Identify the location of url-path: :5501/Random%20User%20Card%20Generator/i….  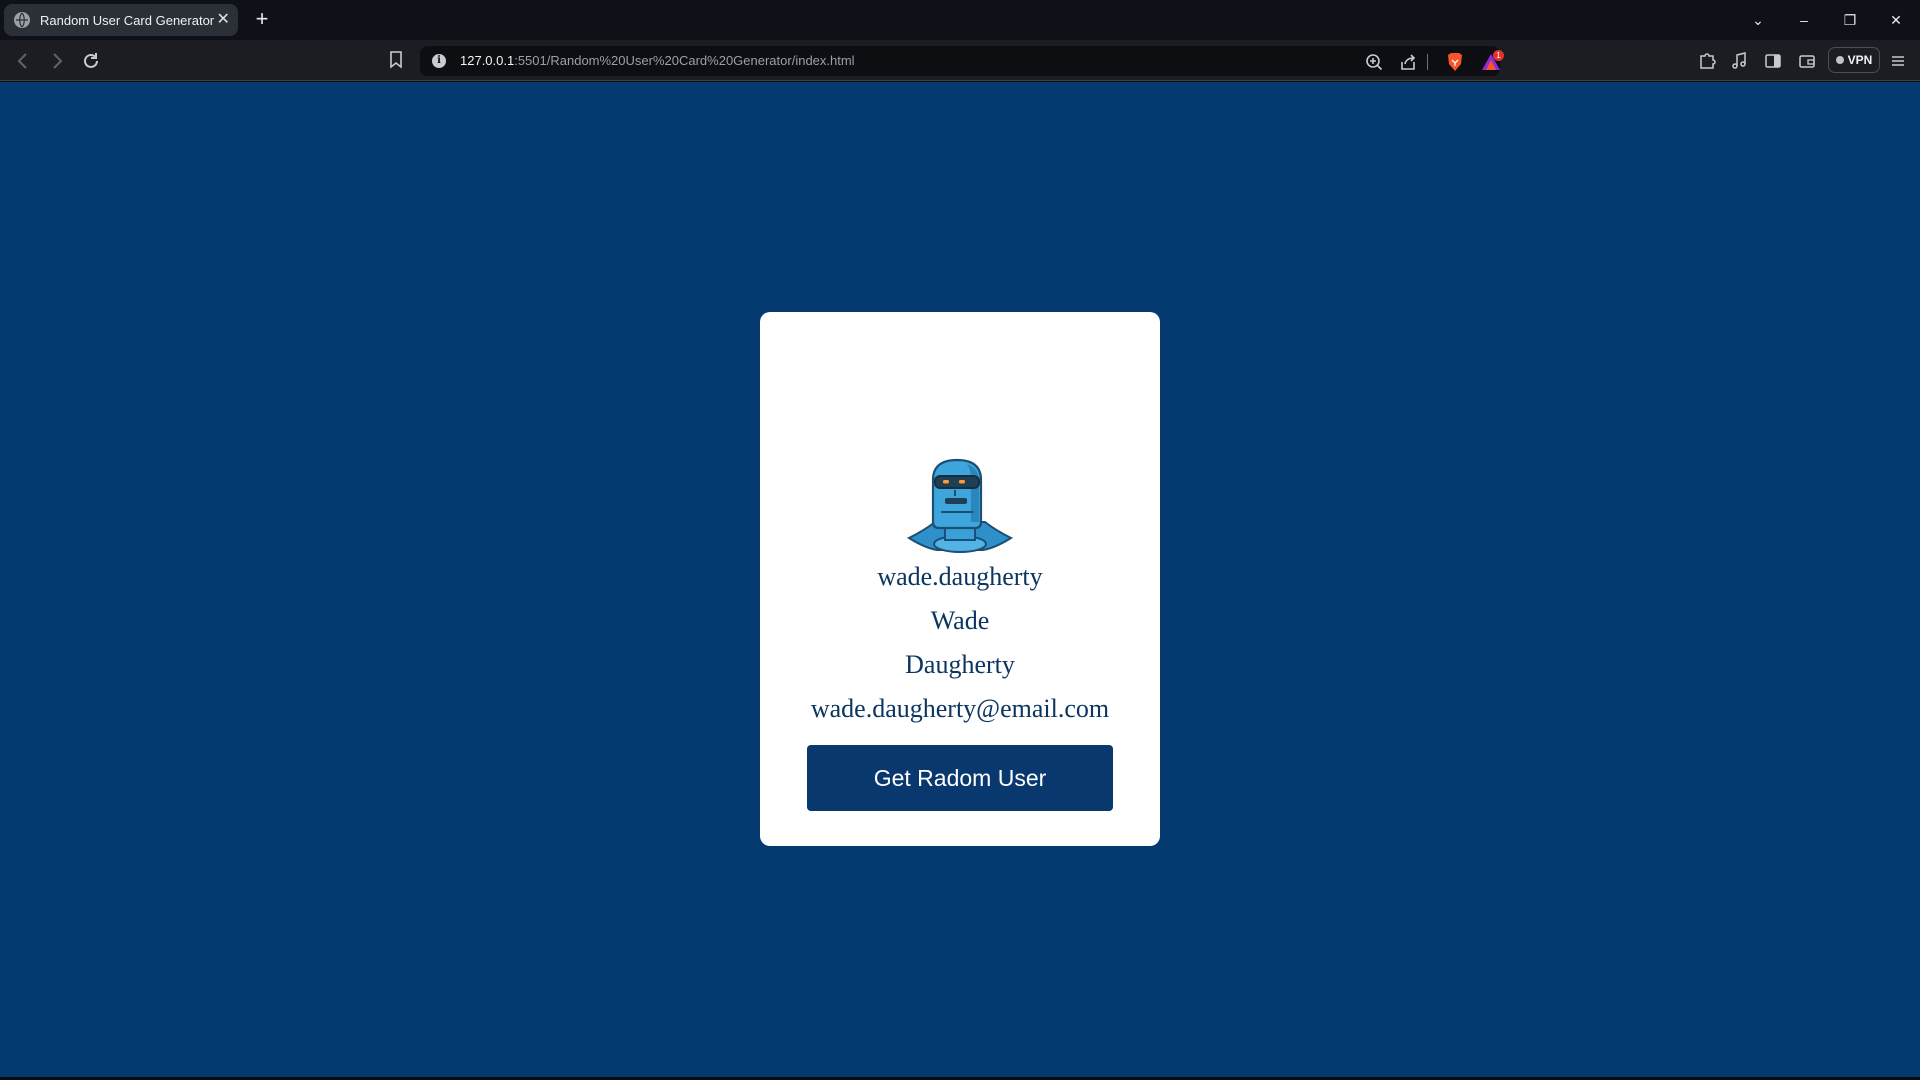
(684, 60).